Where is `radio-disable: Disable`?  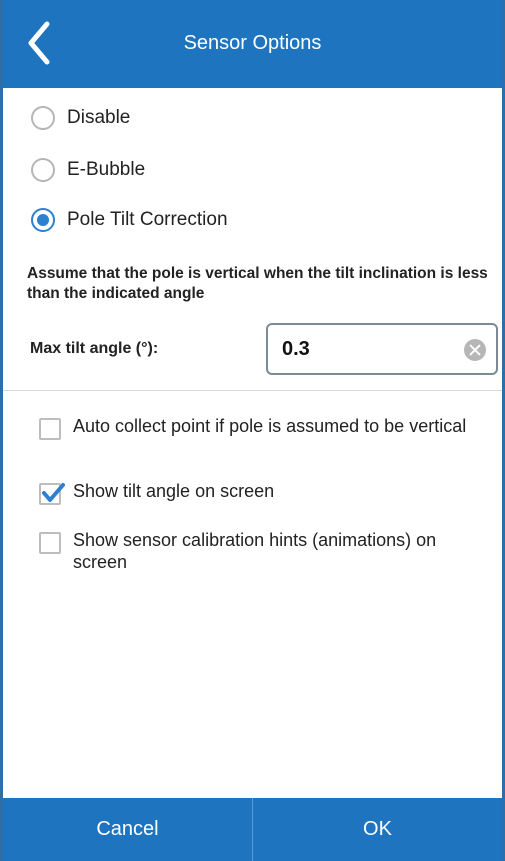
radio-disable: Disable is located at coordinates (80, 118).